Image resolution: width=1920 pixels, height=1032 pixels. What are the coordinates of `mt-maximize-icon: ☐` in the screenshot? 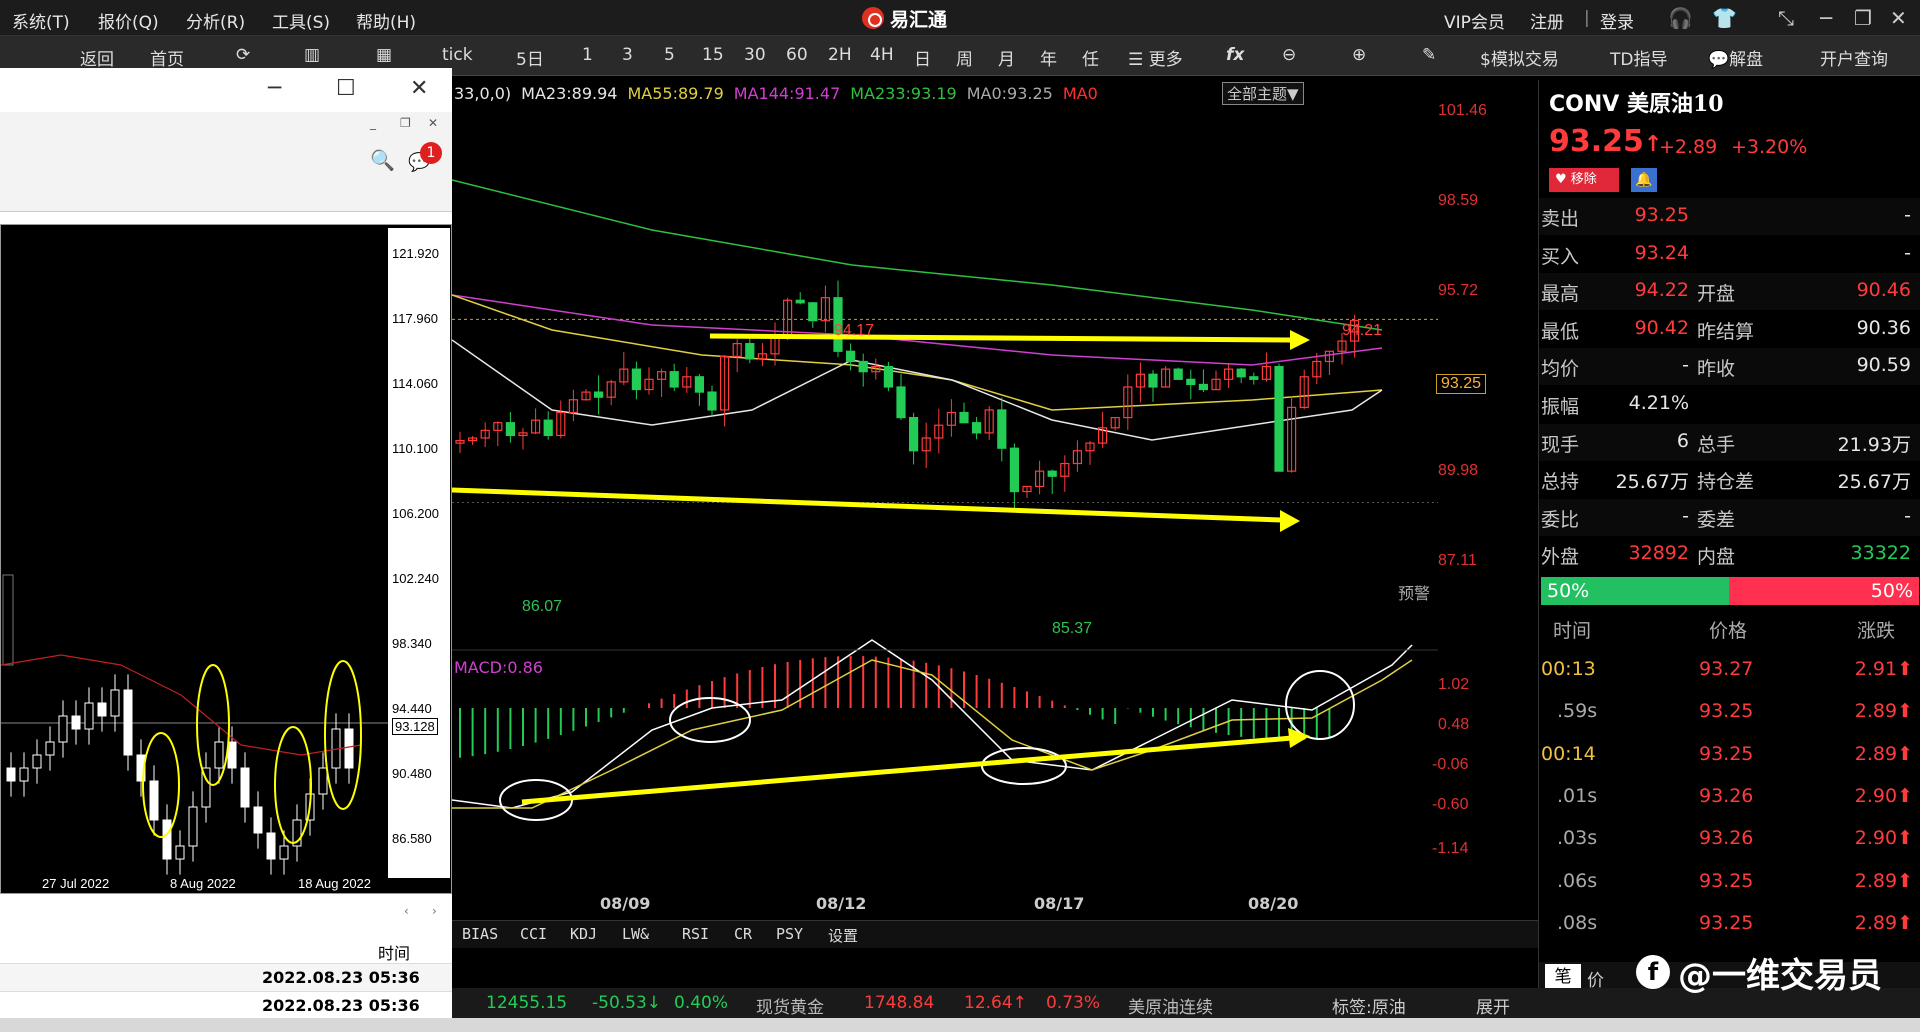 It's located at (346, 88).